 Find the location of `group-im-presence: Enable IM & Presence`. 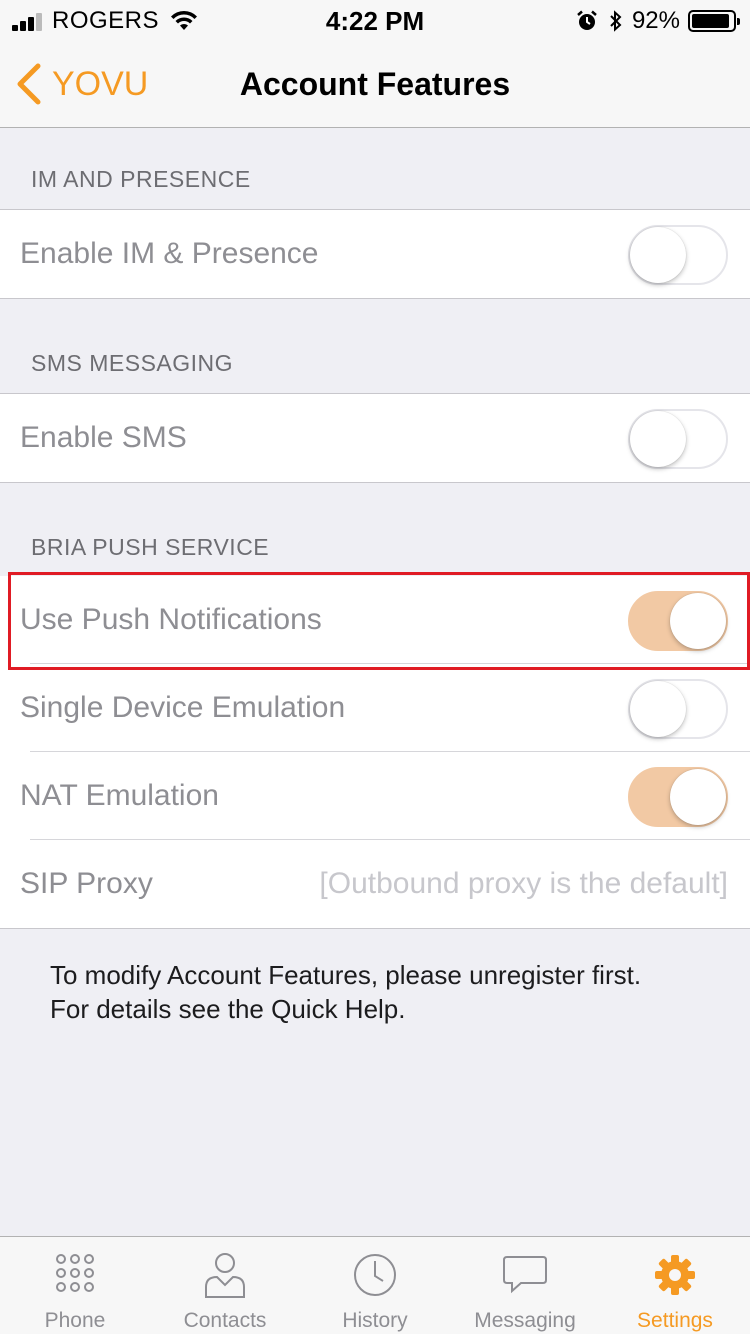

group-im-presence: Enable IM & Presence is located at coordinates (375, 254).